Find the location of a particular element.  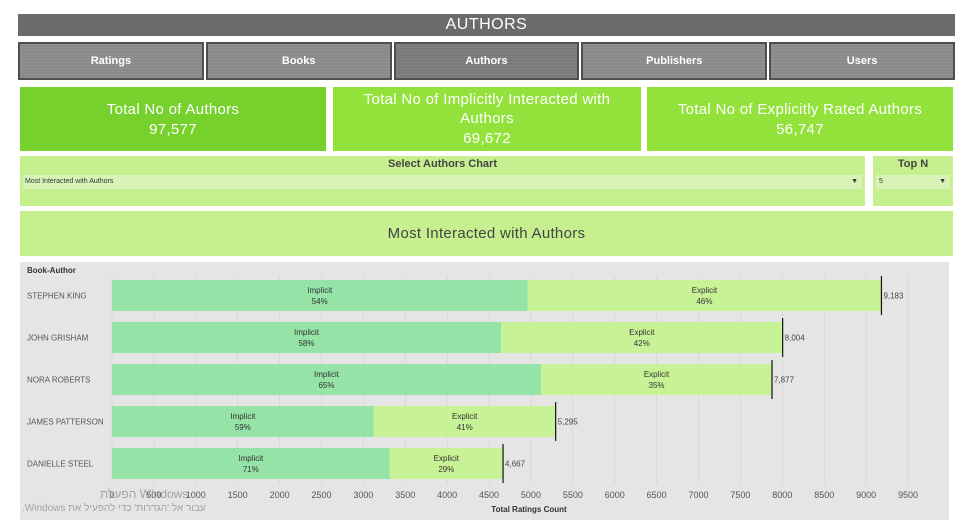

total-label: 9,183 is located at coordinates (893, 296).